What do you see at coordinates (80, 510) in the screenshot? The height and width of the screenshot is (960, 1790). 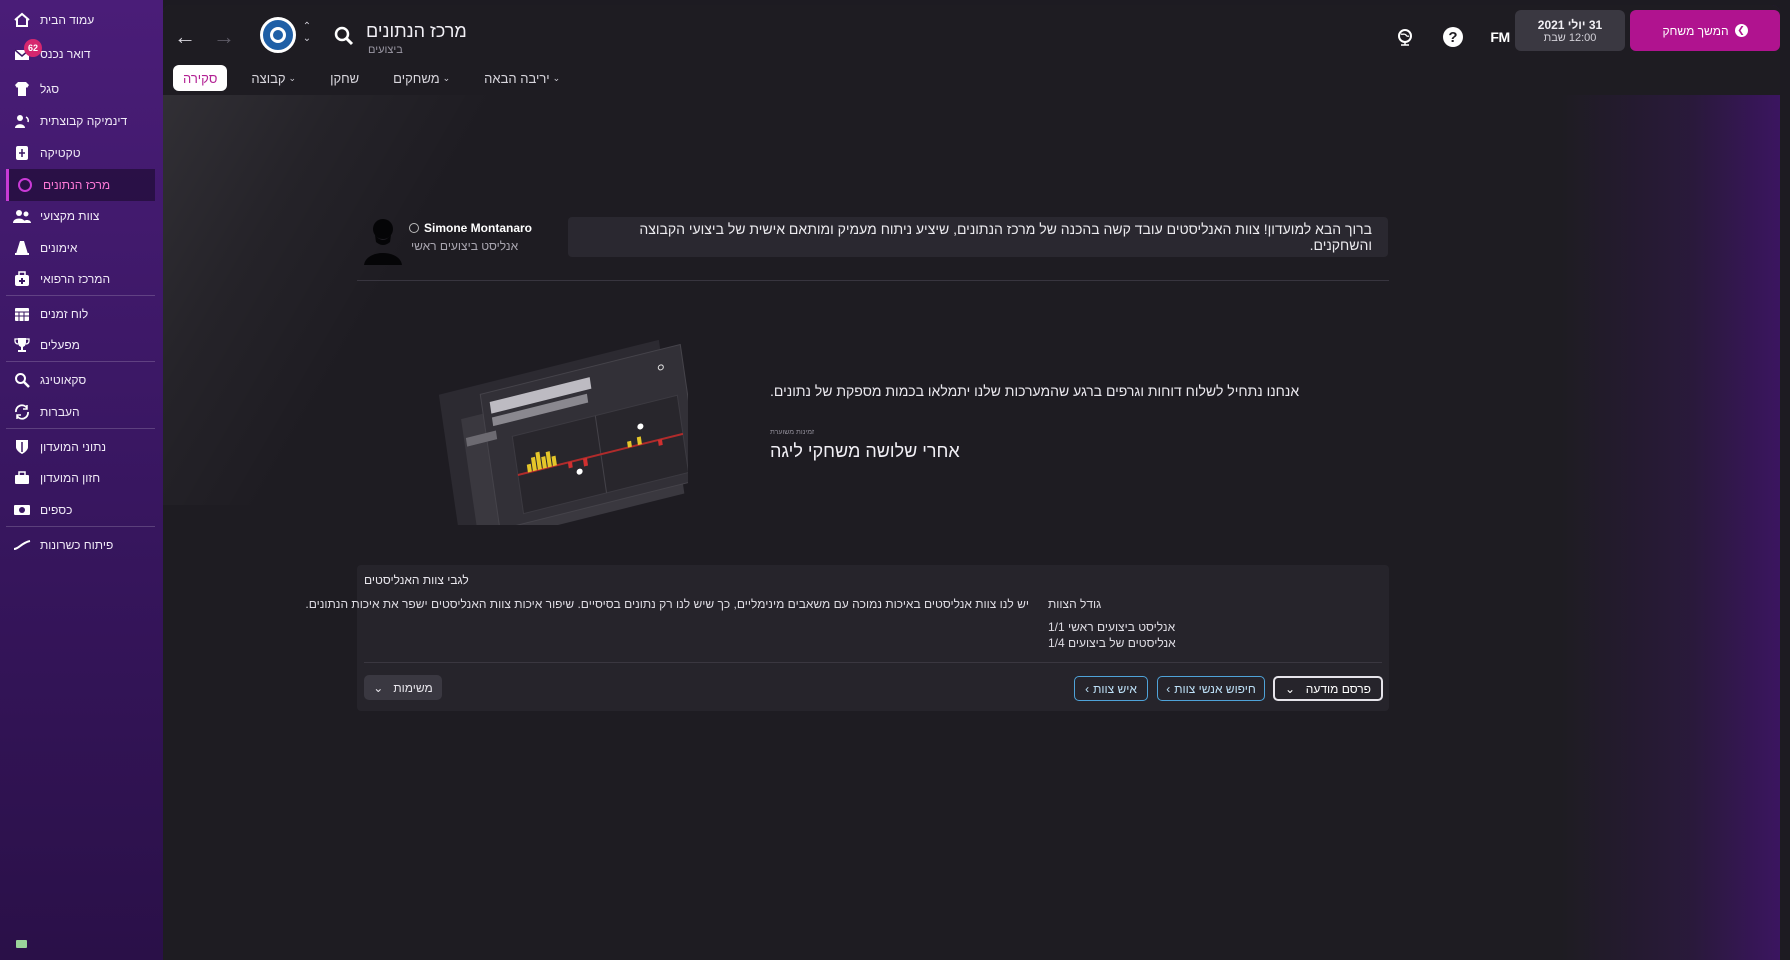 I see `sidebar-item-finances: כספים` at bounding box center [80, 510].